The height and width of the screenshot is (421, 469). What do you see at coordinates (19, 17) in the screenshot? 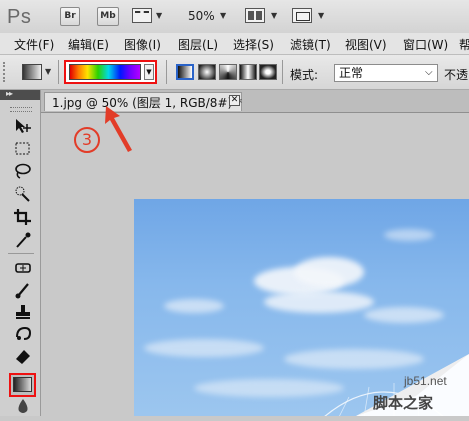
I see `photoshop-logo: Ps` at bounding box center [19, 17].